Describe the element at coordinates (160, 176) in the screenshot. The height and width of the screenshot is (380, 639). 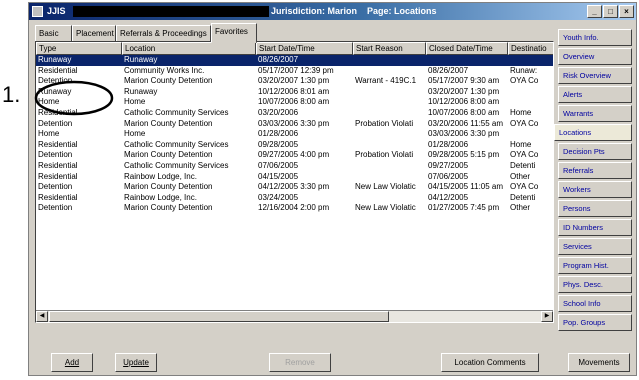
I see `cell-location: Rainbow Lodge, Inc.` at that location.